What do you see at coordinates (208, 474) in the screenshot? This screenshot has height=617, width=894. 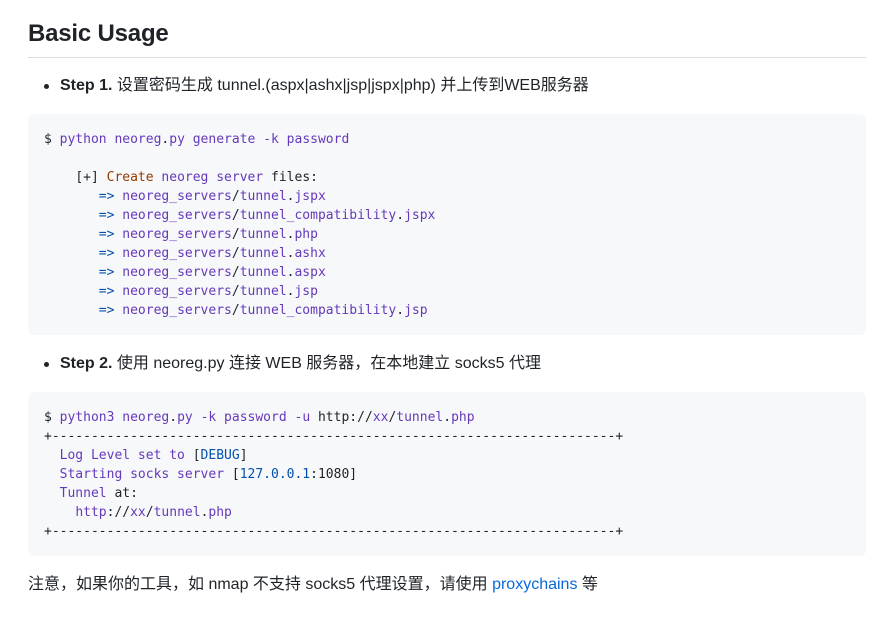 I see `code-line-starting: Starting socks server [127.0.0.1:1080]` at bounding box center [208, 474].